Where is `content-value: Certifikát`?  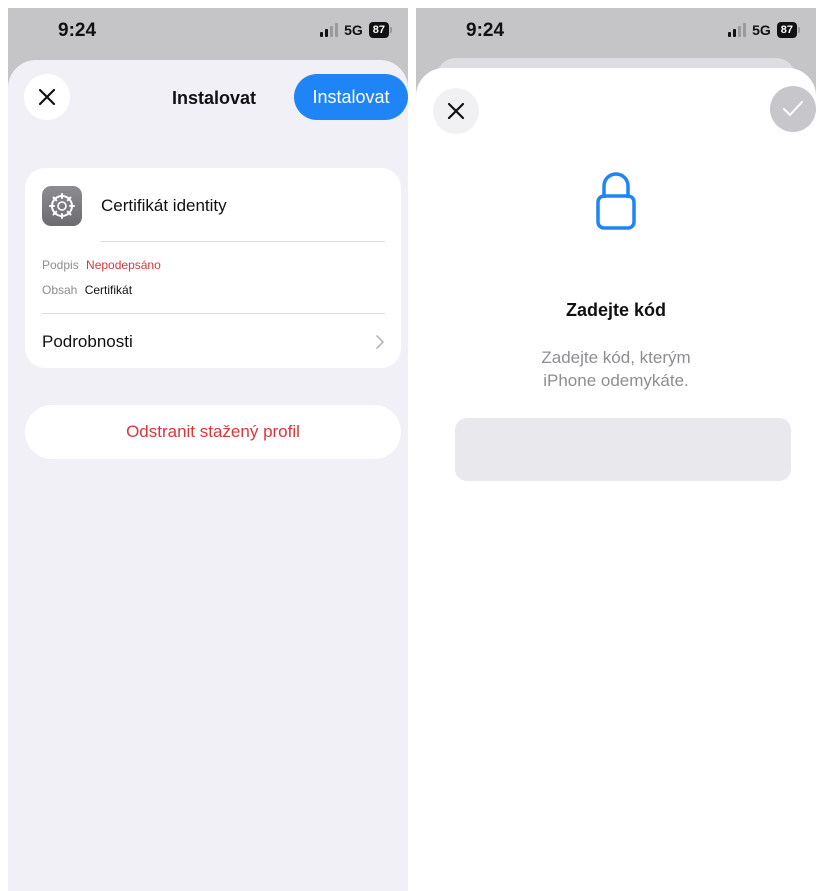
content-value: Certifikát is located at coordinates (108, 290).